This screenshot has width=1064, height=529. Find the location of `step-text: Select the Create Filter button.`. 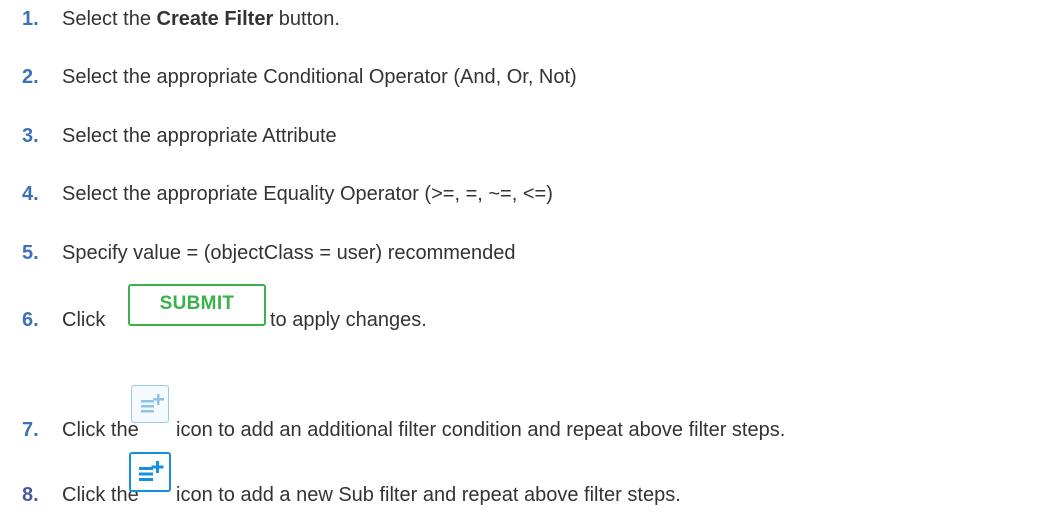

step-text: Select the Create Filter button. is located at coordinates (201, 19).